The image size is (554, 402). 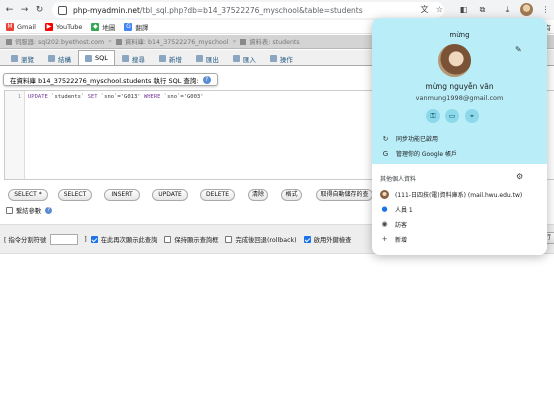 I want to click on tab-browse: 瀏覽, so click(x=22, y=58).